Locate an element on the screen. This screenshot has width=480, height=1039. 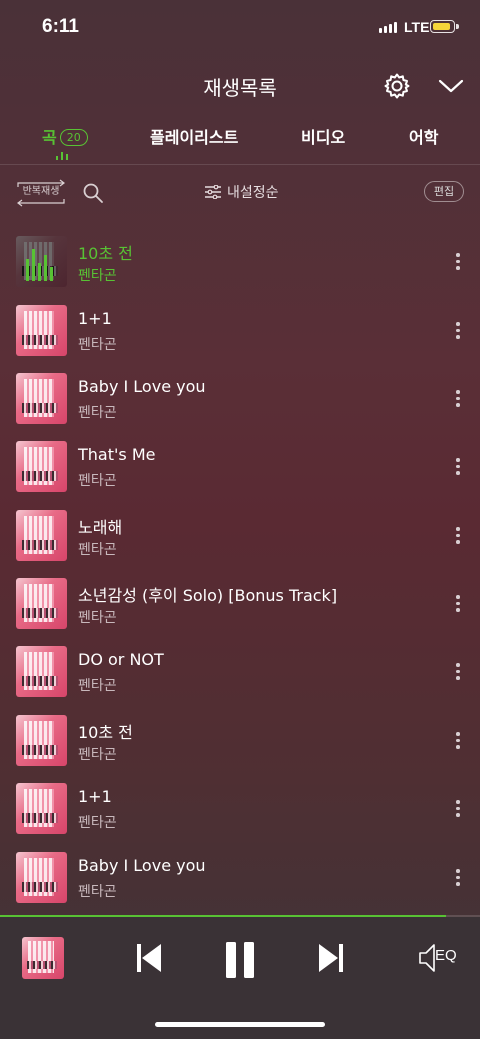
tab-playlists: 플레이리스트 is located at coordinates (194, 136).